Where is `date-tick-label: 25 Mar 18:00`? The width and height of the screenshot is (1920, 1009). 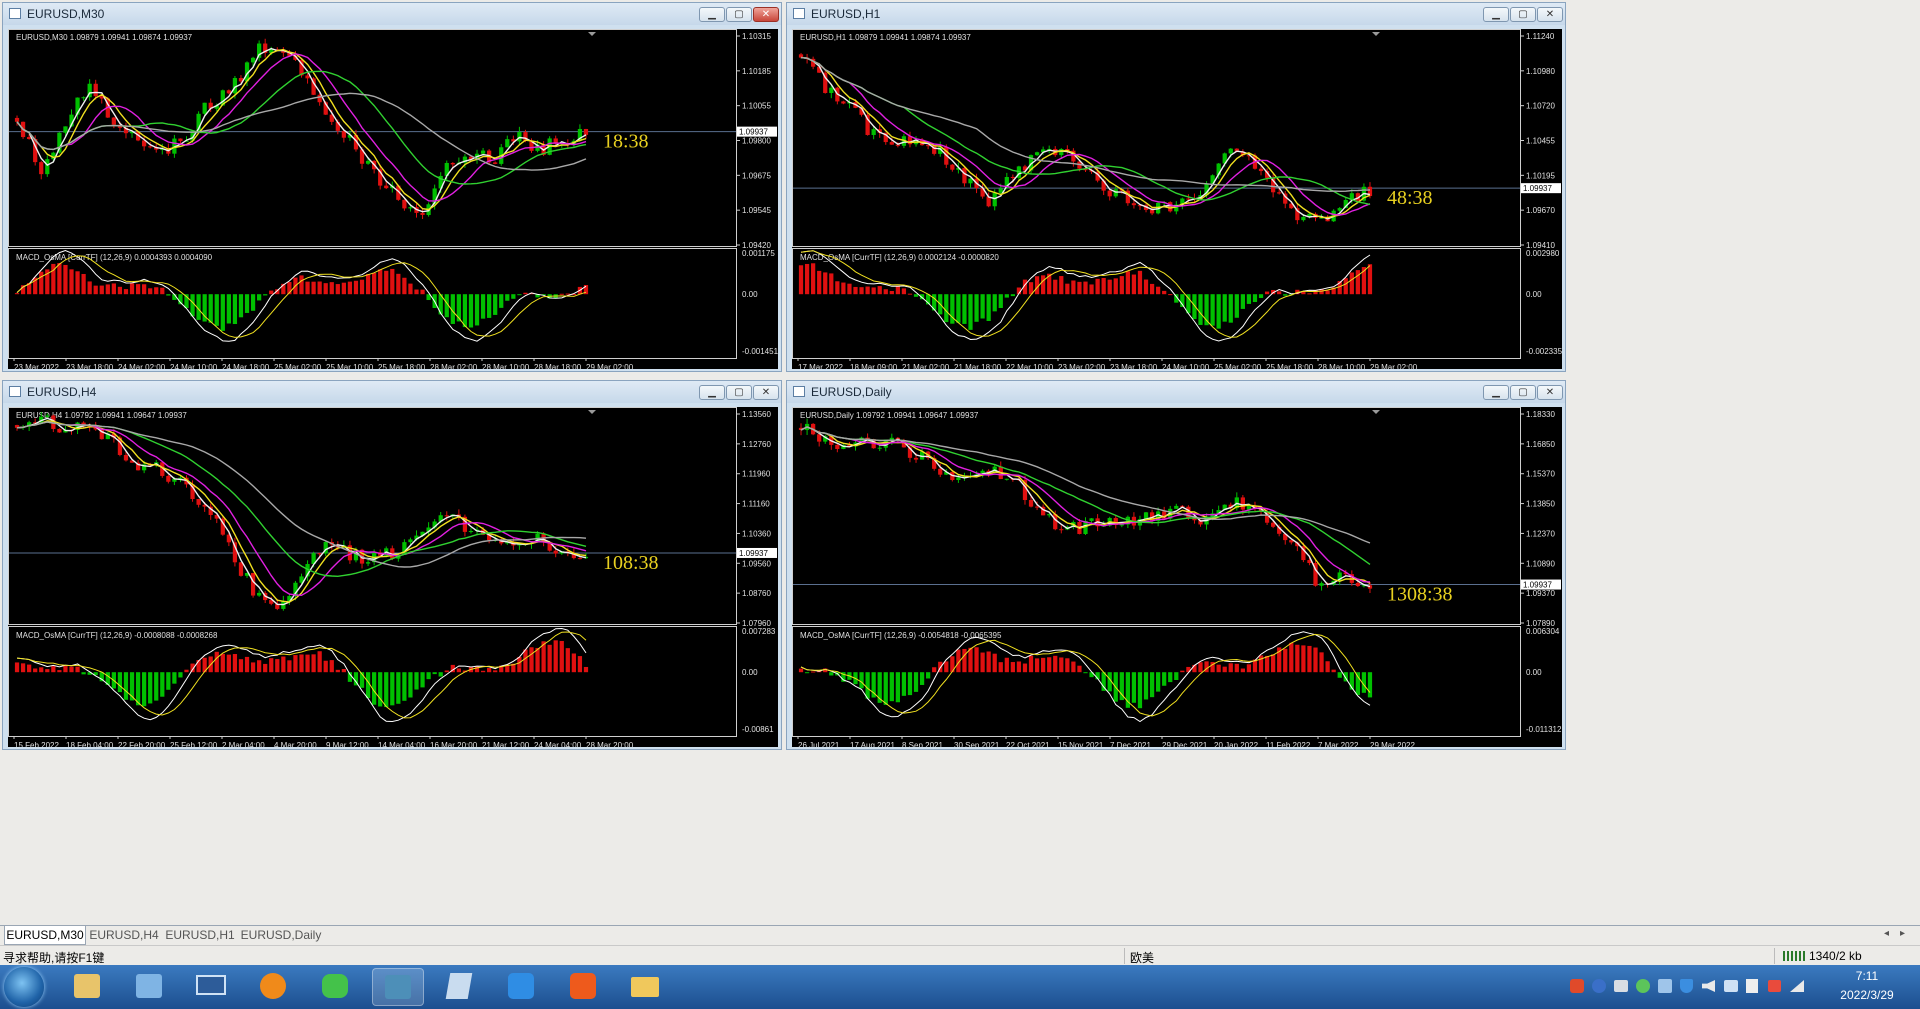
date-tick-label: 25 Mar 18:00 is located at coordinates (1290, 366).